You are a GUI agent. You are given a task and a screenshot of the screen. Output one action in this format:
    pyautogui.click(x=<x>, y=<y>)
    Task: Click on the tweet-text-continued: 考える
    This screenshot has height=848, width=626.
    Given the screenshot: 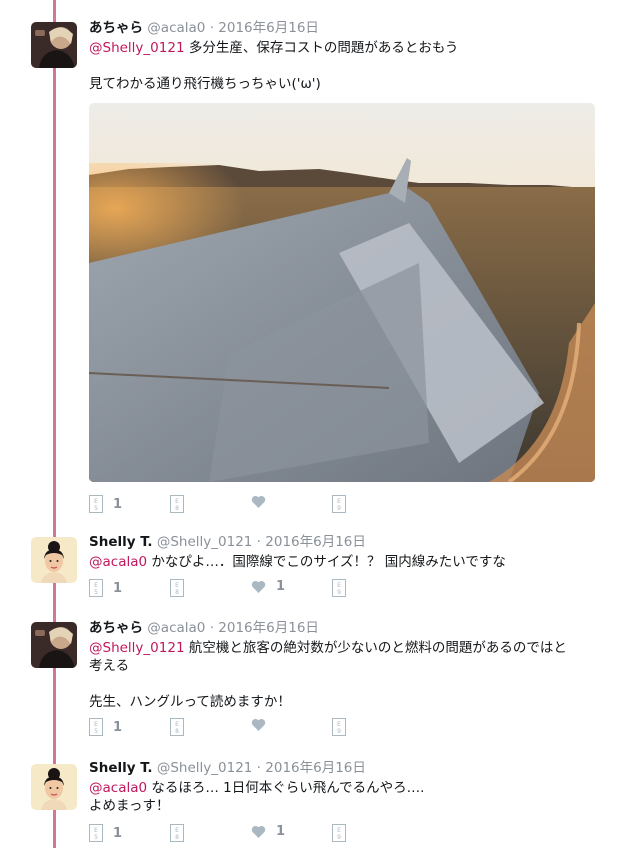 What is the action you would take?
    pyautogui.click(x=109, y=666)
    